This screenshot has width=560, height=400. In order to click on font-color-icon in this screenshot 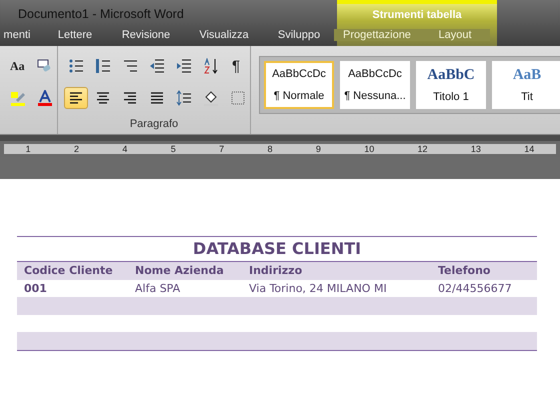, I will do `click(45, 98)`.